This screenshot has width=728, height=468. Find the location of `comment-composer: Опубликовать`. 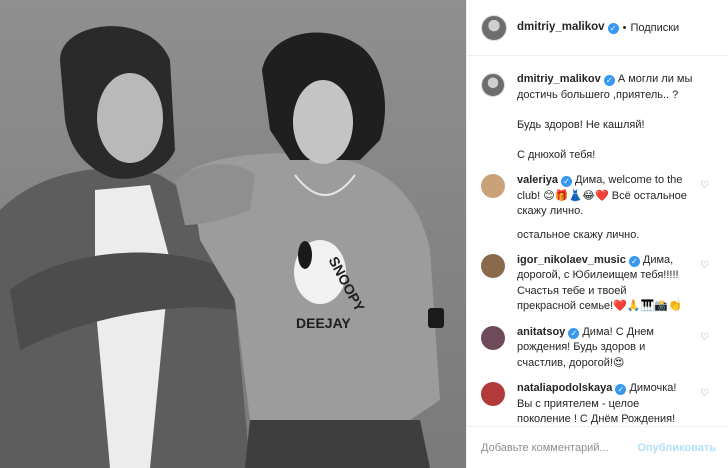

comment-composer: Опубликовать is located at coordinates (597, 447).